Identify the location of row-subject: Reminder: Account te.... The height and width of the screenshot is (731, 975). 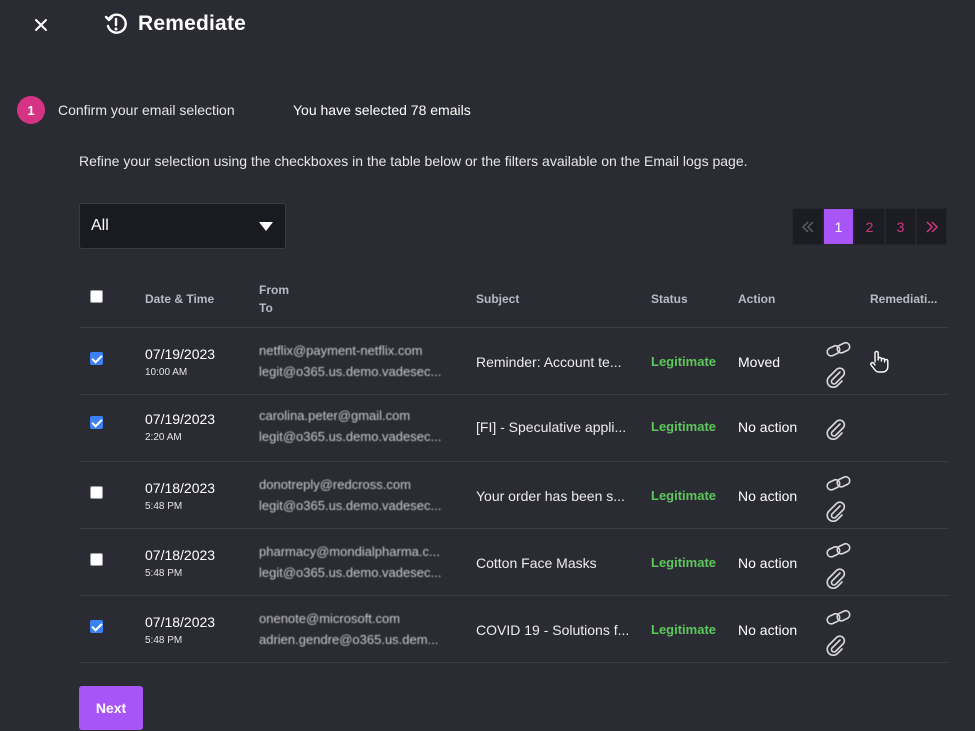
(549, 362).